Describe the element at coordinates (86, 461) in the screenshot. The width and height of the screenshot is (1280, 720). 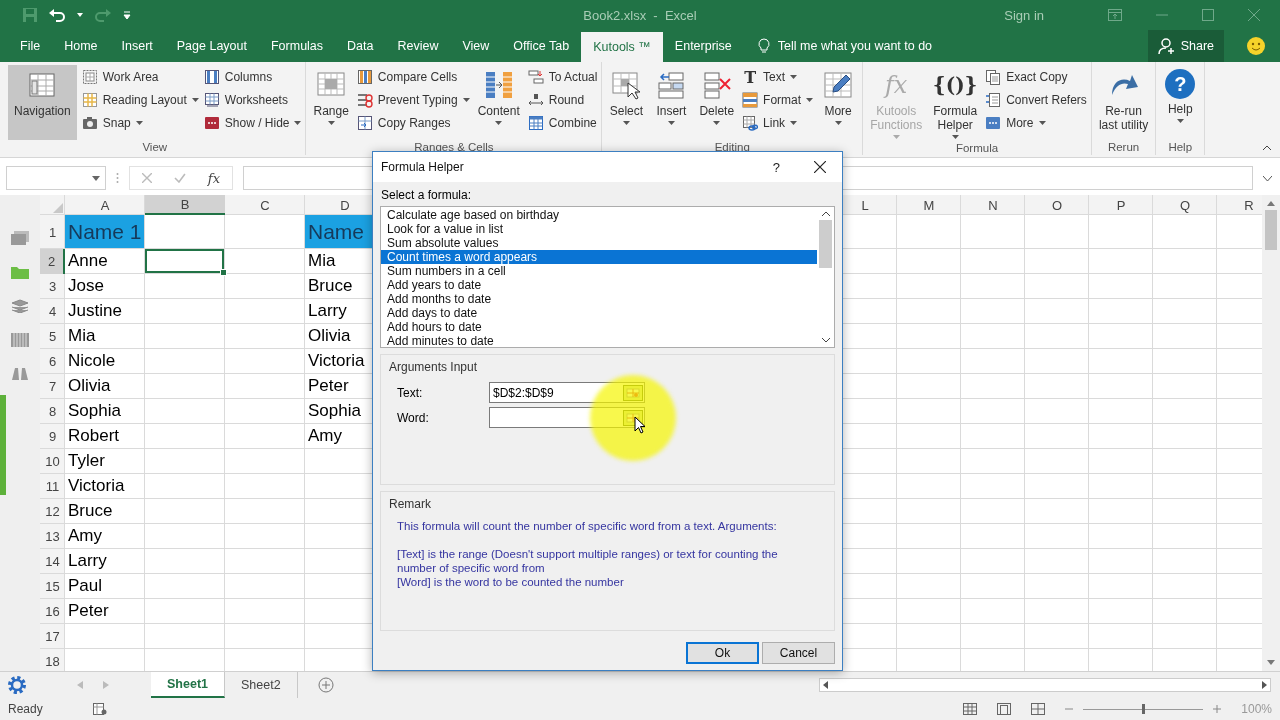
I see `table-cell-text: Tyler` at that location.